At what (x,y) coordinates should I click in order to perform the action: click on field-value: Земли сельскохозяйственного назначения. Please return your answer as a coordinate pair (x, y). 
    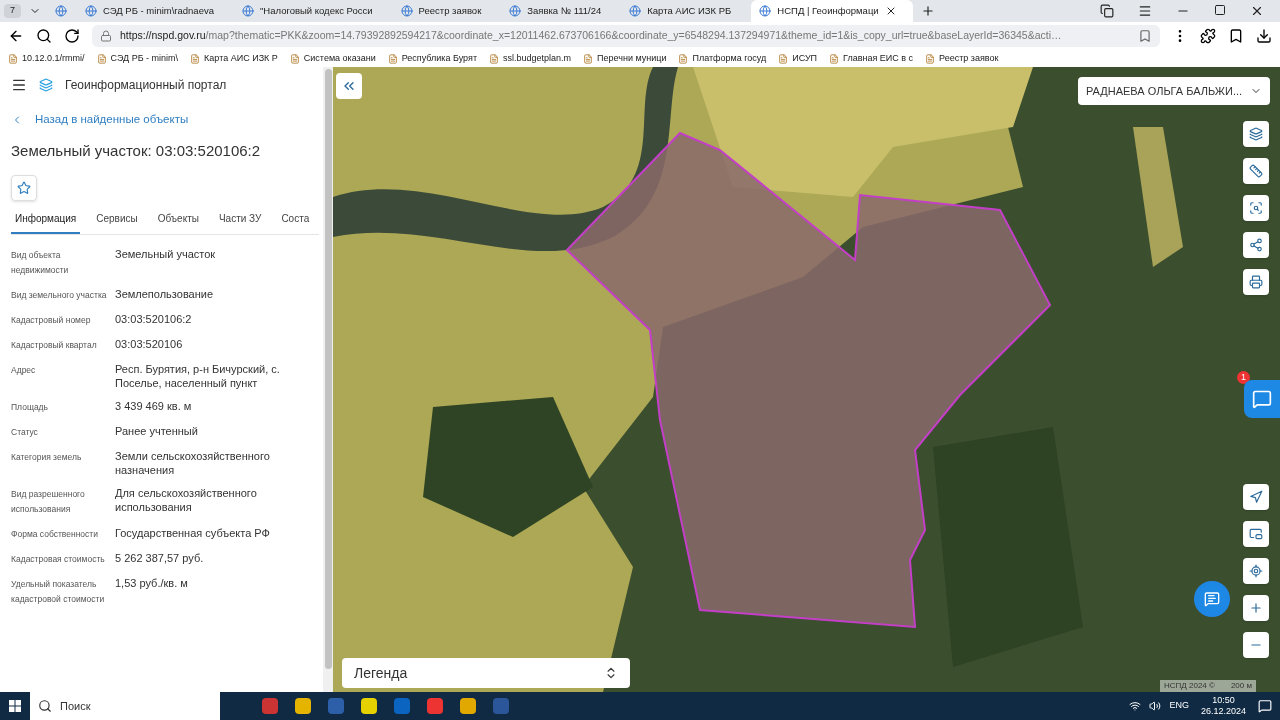
    Looking at the image, I should click on (193, 462).